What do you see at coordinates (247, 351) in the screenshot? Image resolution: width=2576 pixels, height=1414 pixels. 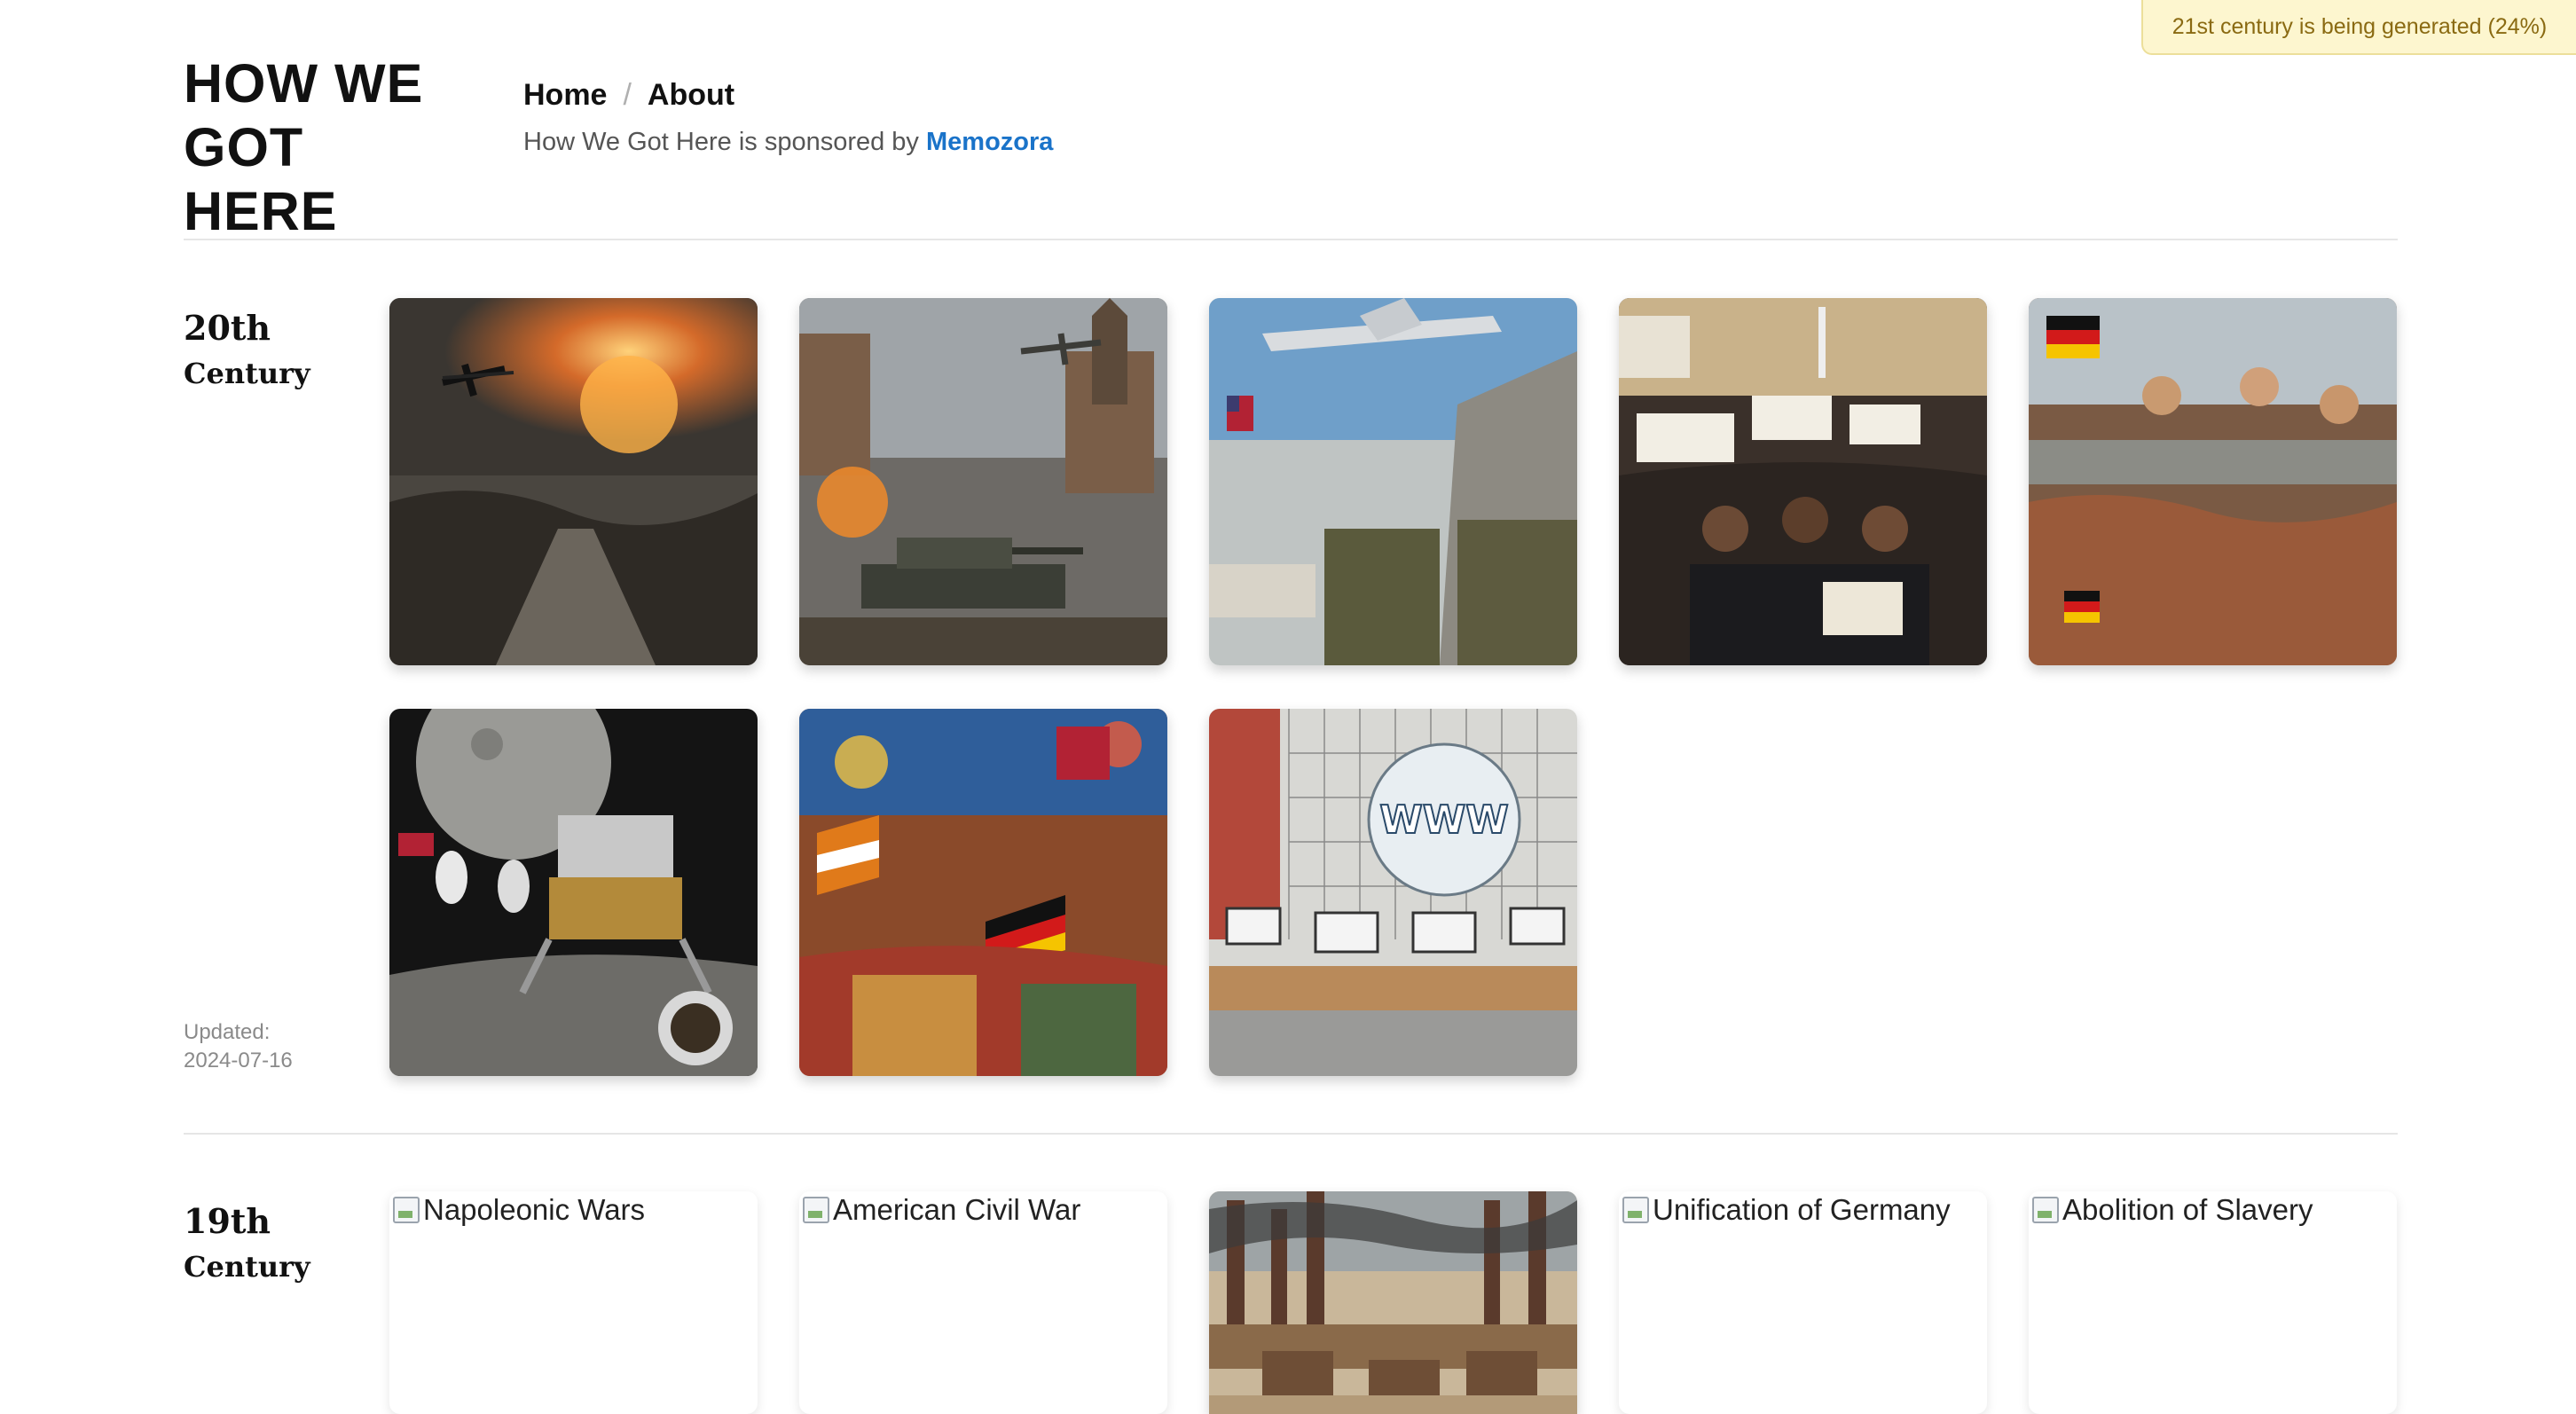 I see `century-heading-20th: 20th Century` at bounding box center [247, 351].